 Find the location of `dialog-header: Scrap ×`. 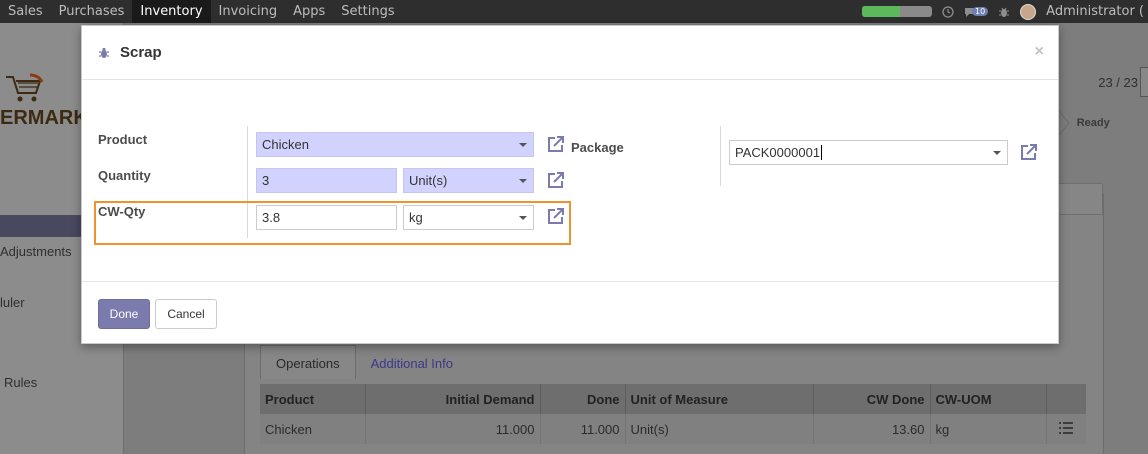

dialog-header: Scrap × is located at coordinates (570, 53).